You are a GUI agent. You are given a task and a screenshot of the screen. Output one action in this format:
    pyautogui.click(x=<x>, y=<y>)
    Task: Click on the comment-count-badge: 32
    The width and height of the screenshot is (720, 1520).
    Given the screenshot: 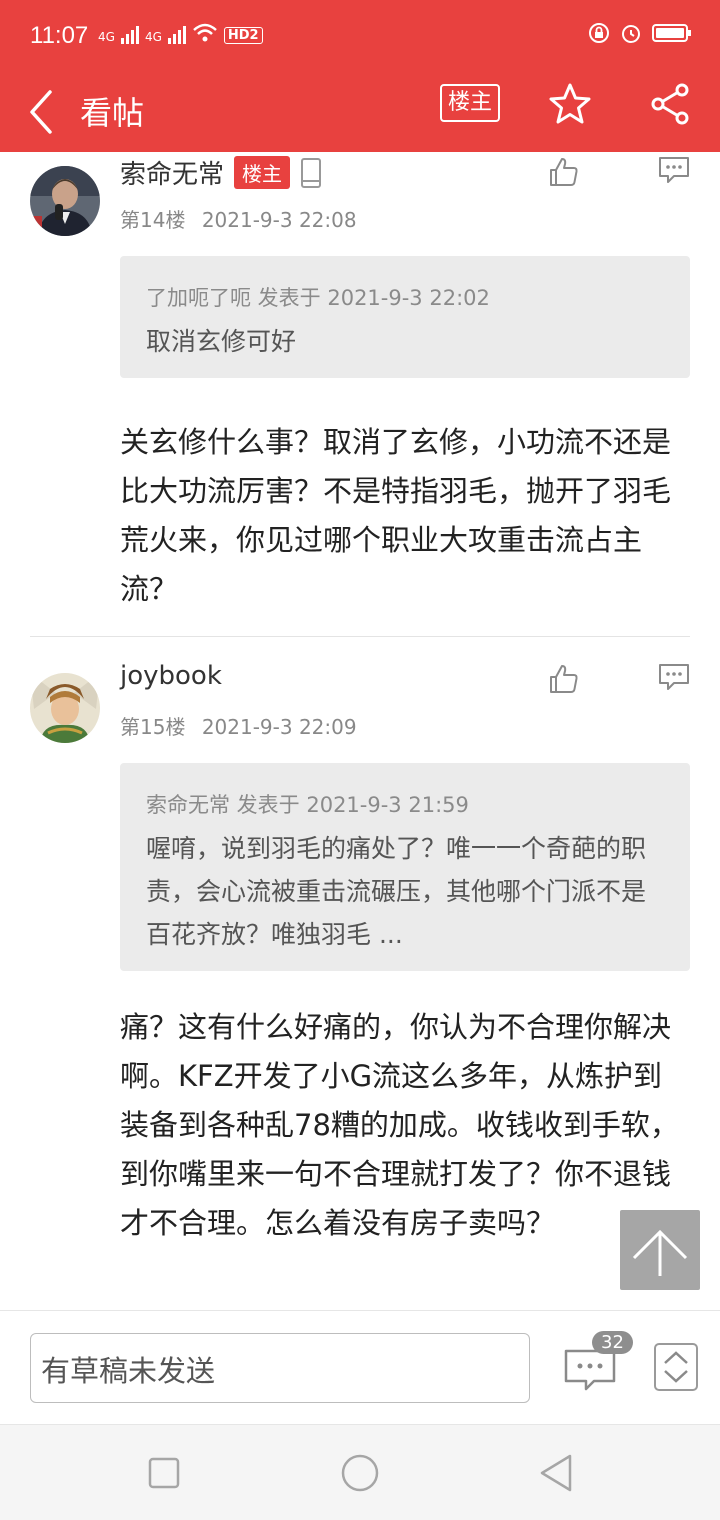 What is the action you would take?
    pyautogui.click(x=612, y=1342)
    